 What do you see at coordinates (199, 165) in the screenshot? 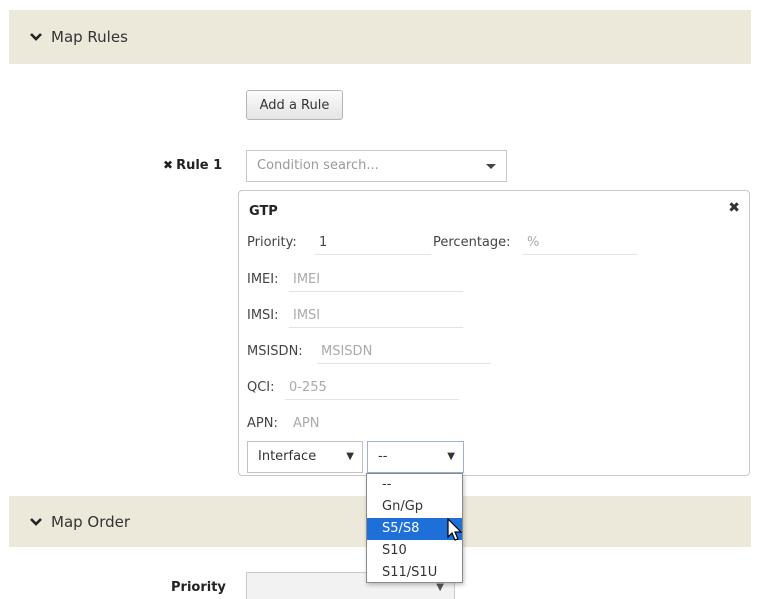
I see `rule-name: Rule 1` at bounding box center [199, 165].